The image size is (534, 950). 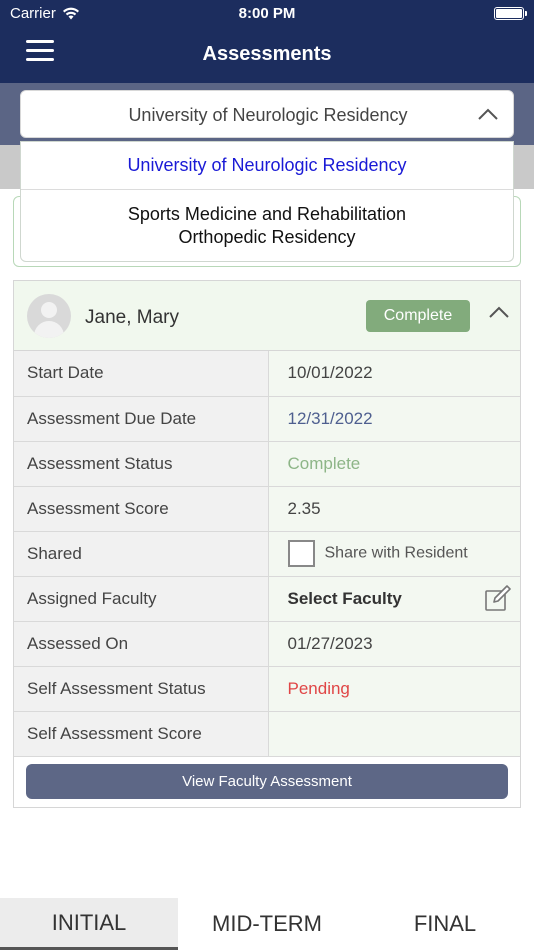 I want to click on assessment-period-tabs: INITIAL MID-TERM FINAL, so click(x=267, y=924).